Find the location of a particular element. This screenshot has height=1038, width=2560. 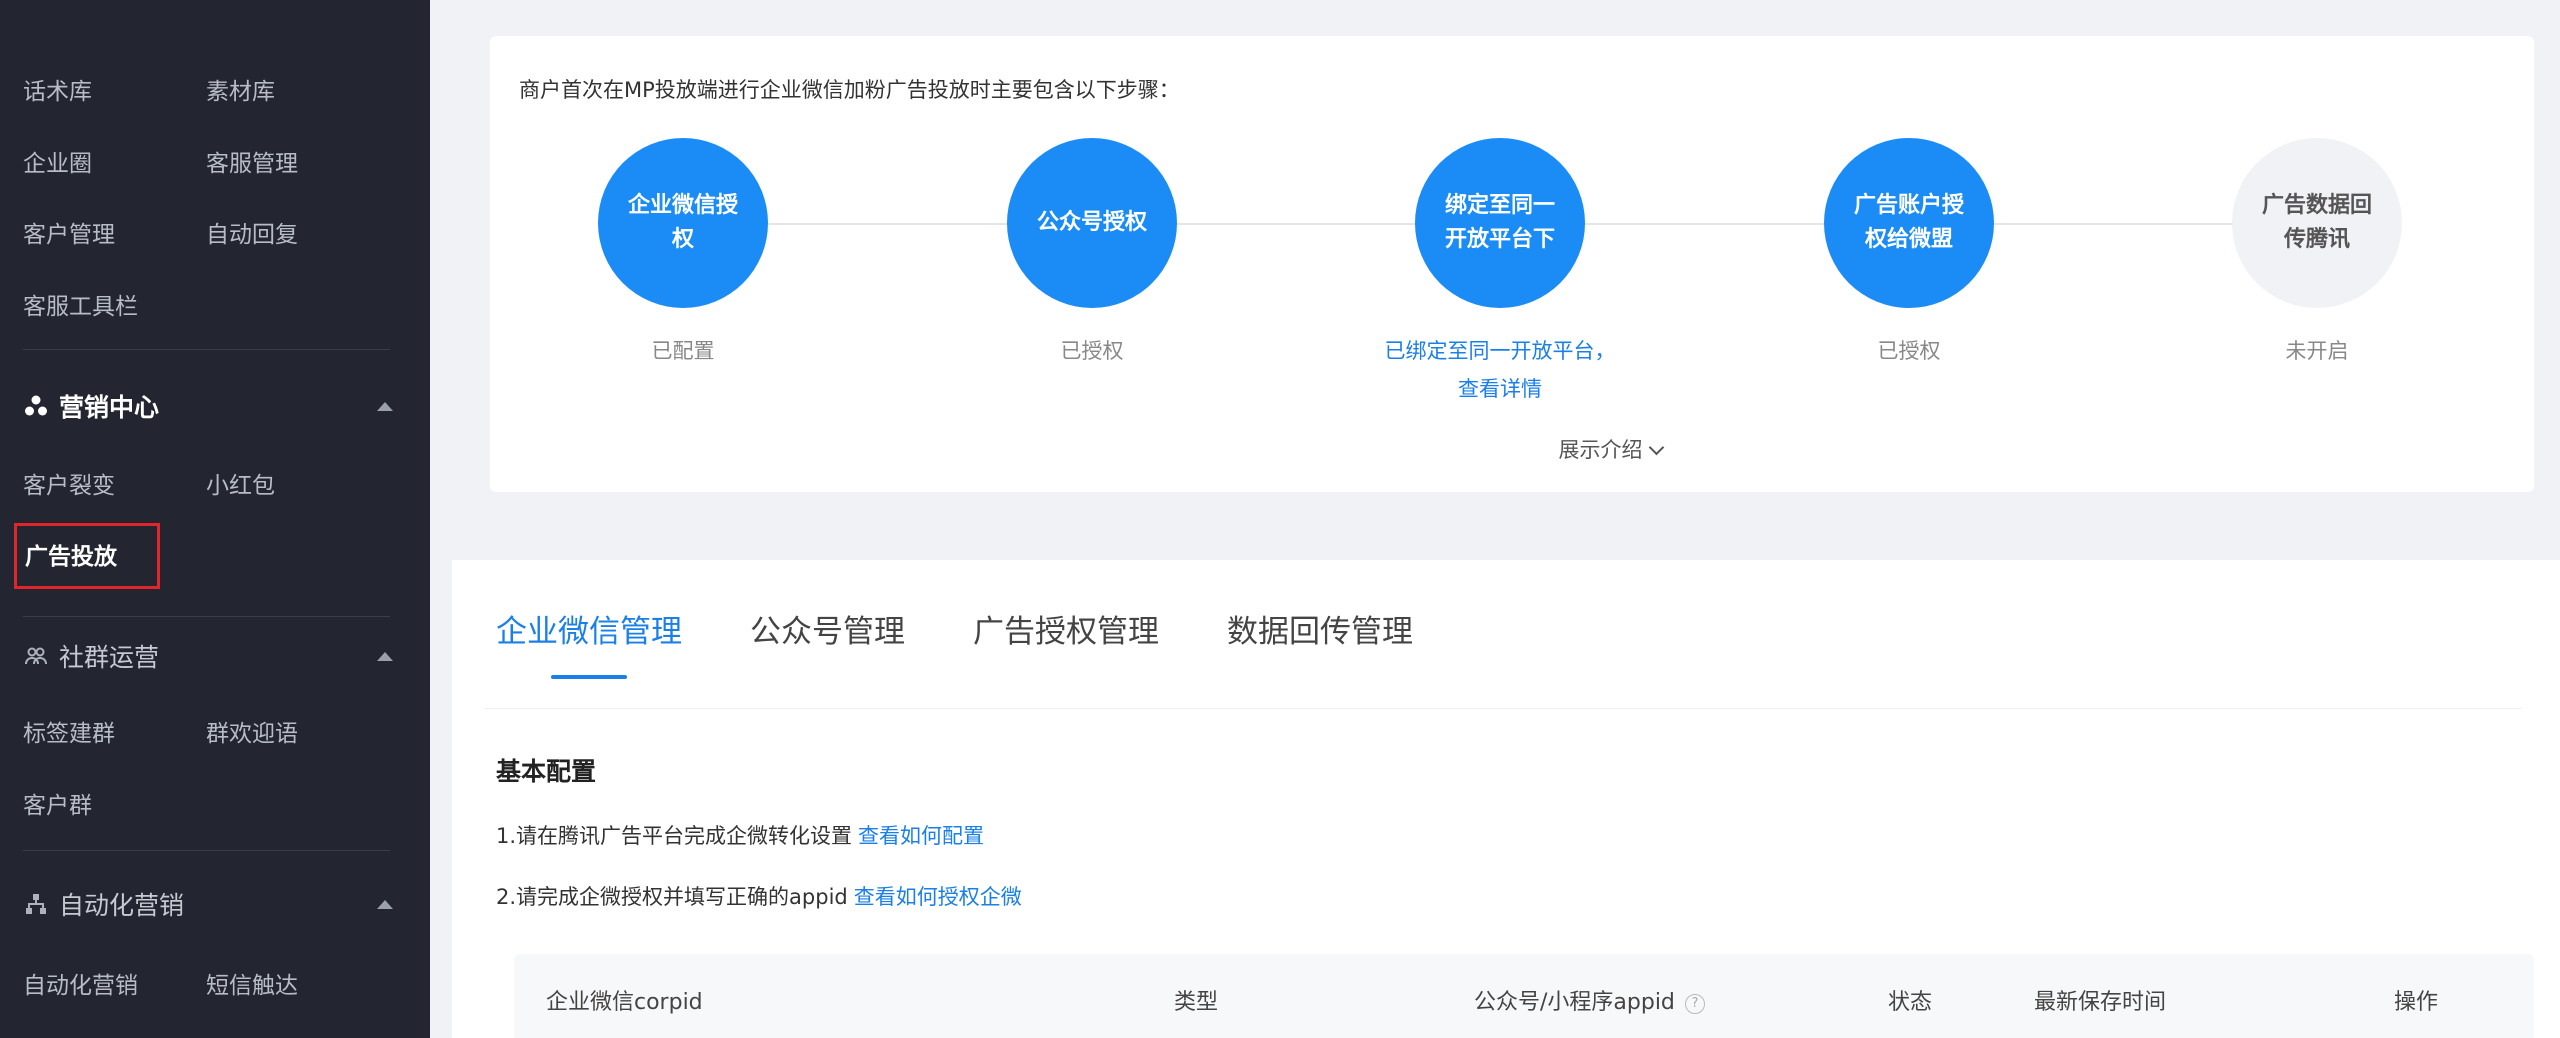

config-line-1: 1.请在腾讯广告平台完成企微转化设置 查看如何配置 is located at coordinates (740, 835).